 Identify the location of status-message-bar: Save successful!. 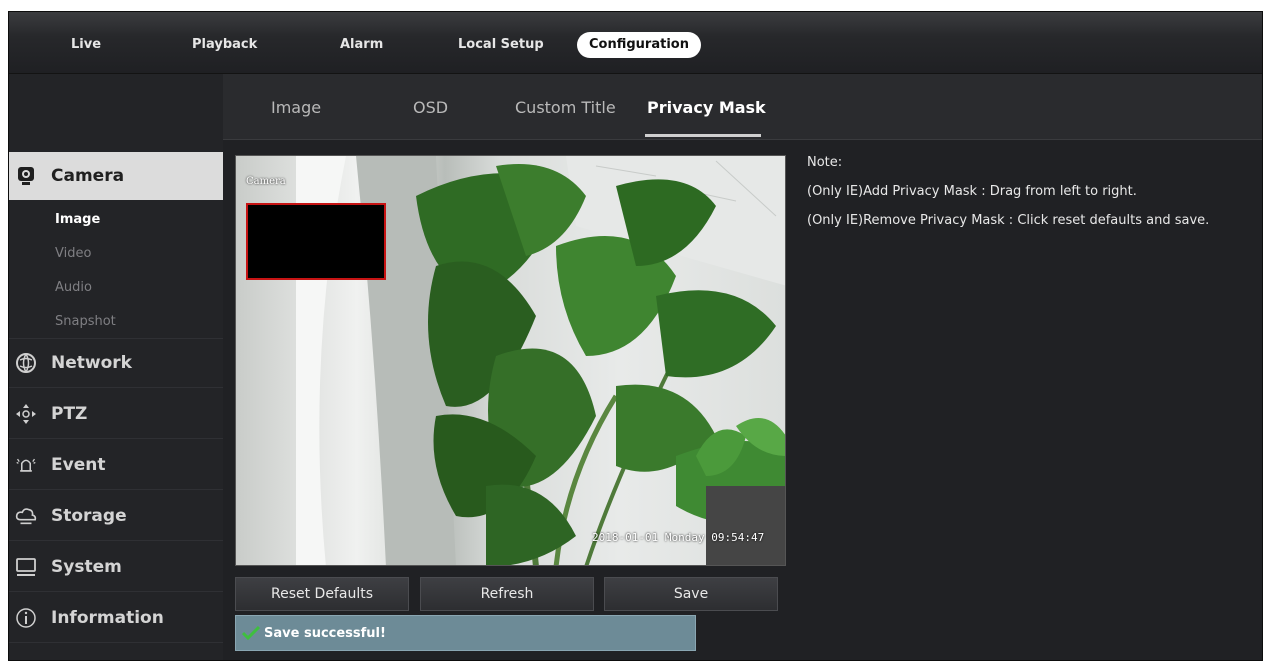
(465, 633).